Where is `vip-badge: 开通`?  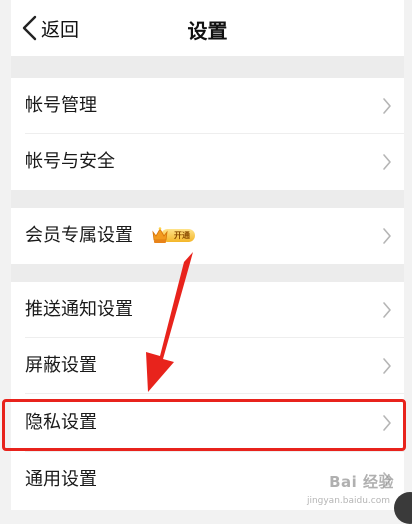 vip-badge: 开通 is located at coordinates (173, 236).